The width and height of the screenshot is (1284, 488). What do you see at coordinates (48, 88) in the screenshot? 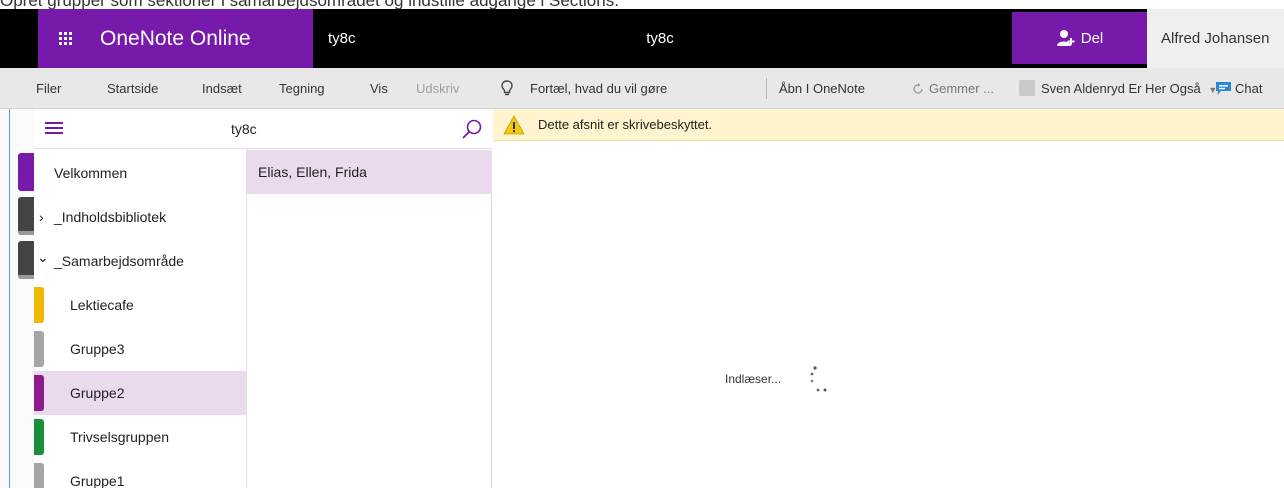
I see `tab-file: Filer` at bounding box center [48, 88].